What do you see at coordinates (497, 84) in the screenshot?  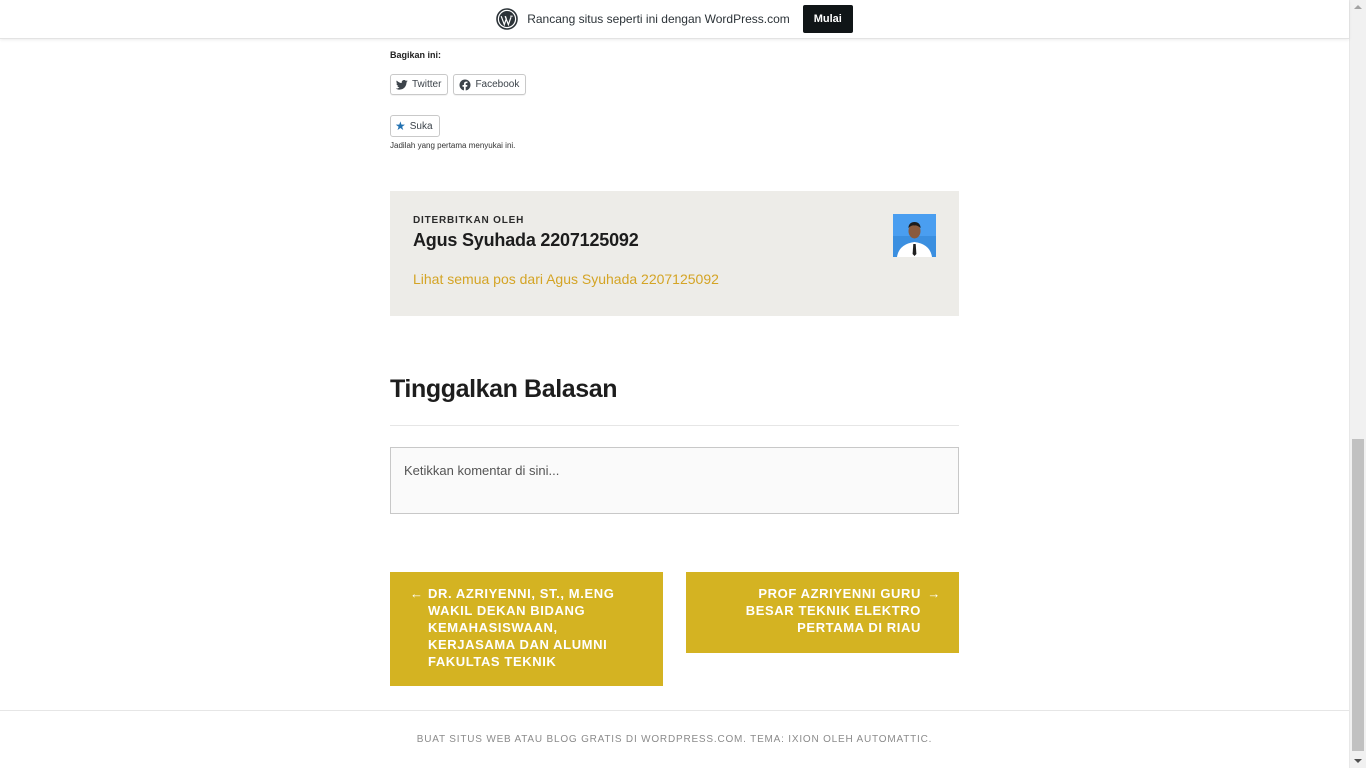 I see `facebook-label: Facebook` at bounding box center [497, 84].